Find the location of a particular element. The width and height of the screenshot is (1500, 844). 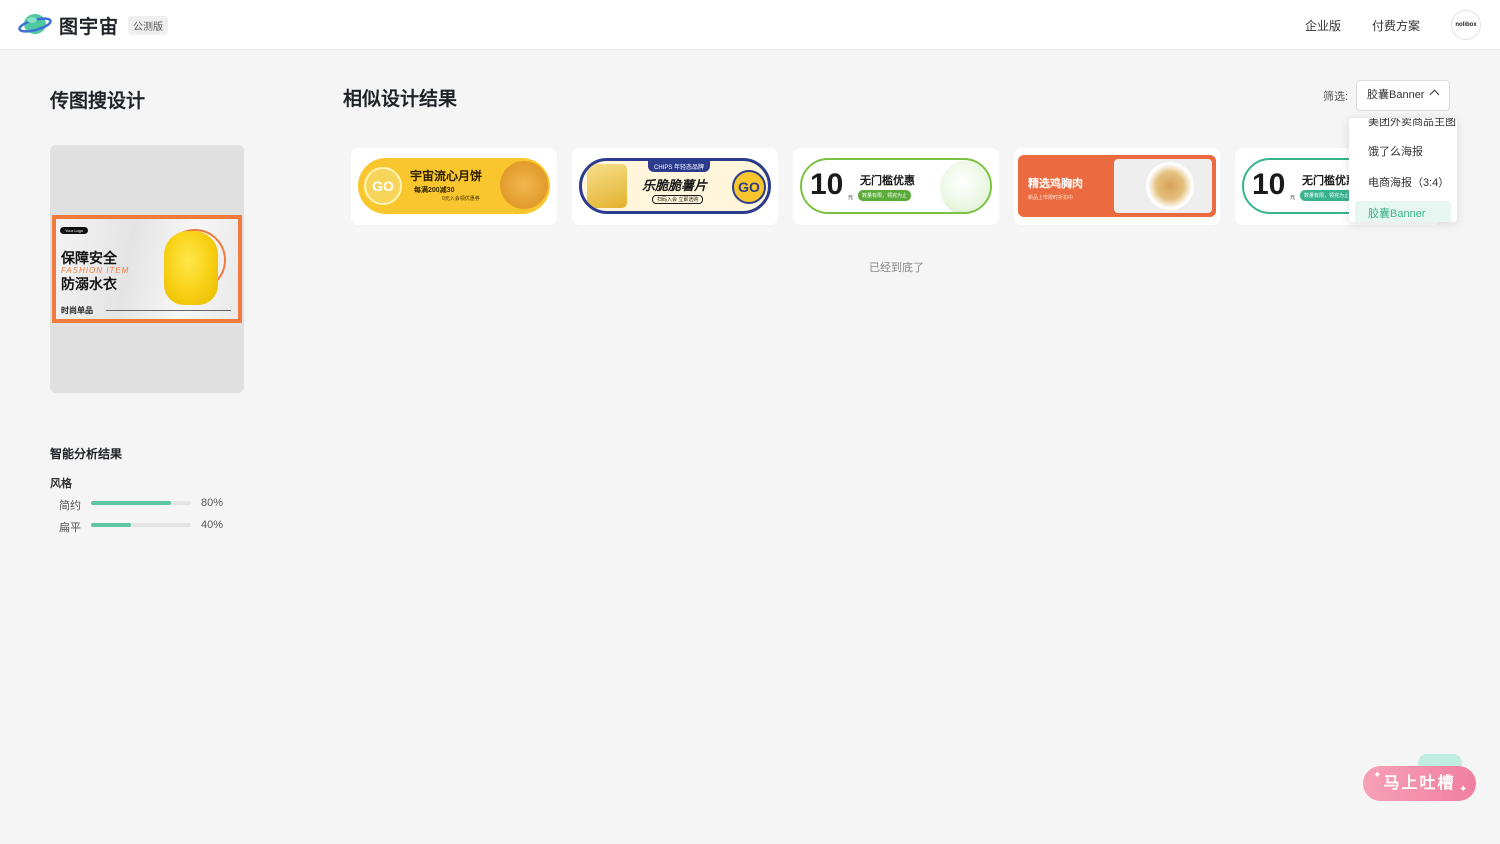

banner-tag: 时尚单品 is located at coordinates (77, 310).